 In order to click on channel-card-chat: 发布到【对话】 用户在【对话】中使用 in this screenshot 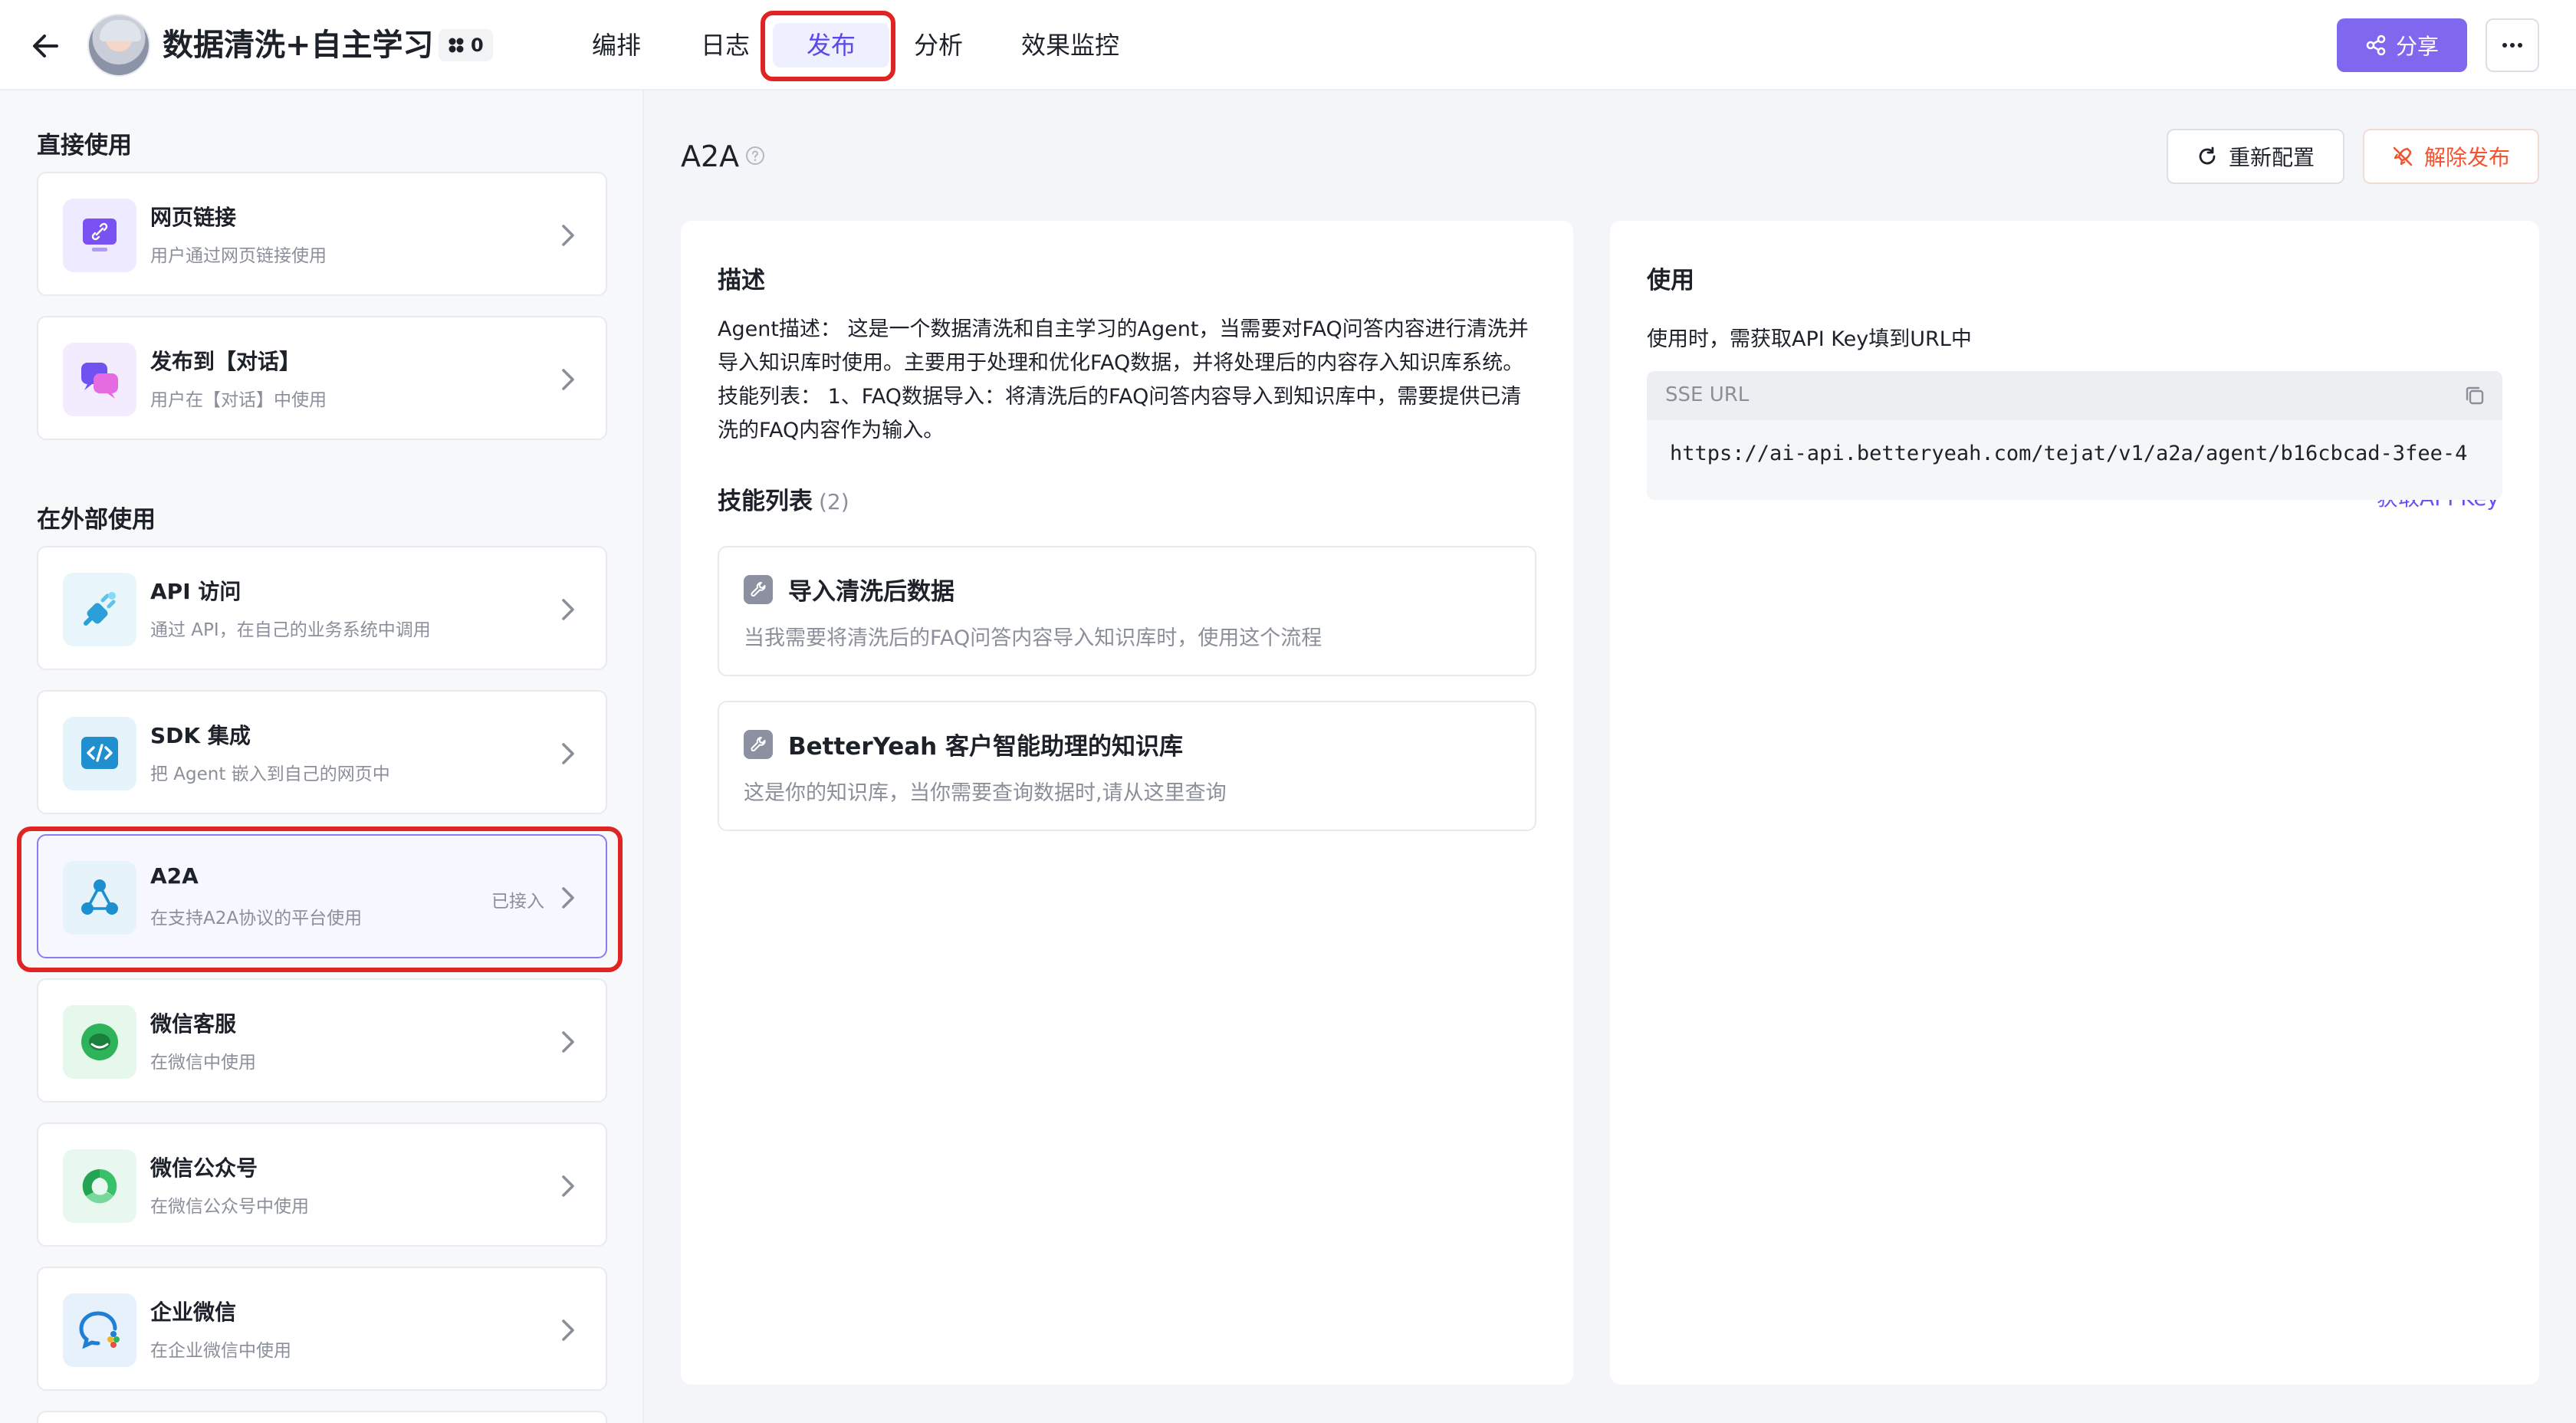, I will do `click(322, 378)`.